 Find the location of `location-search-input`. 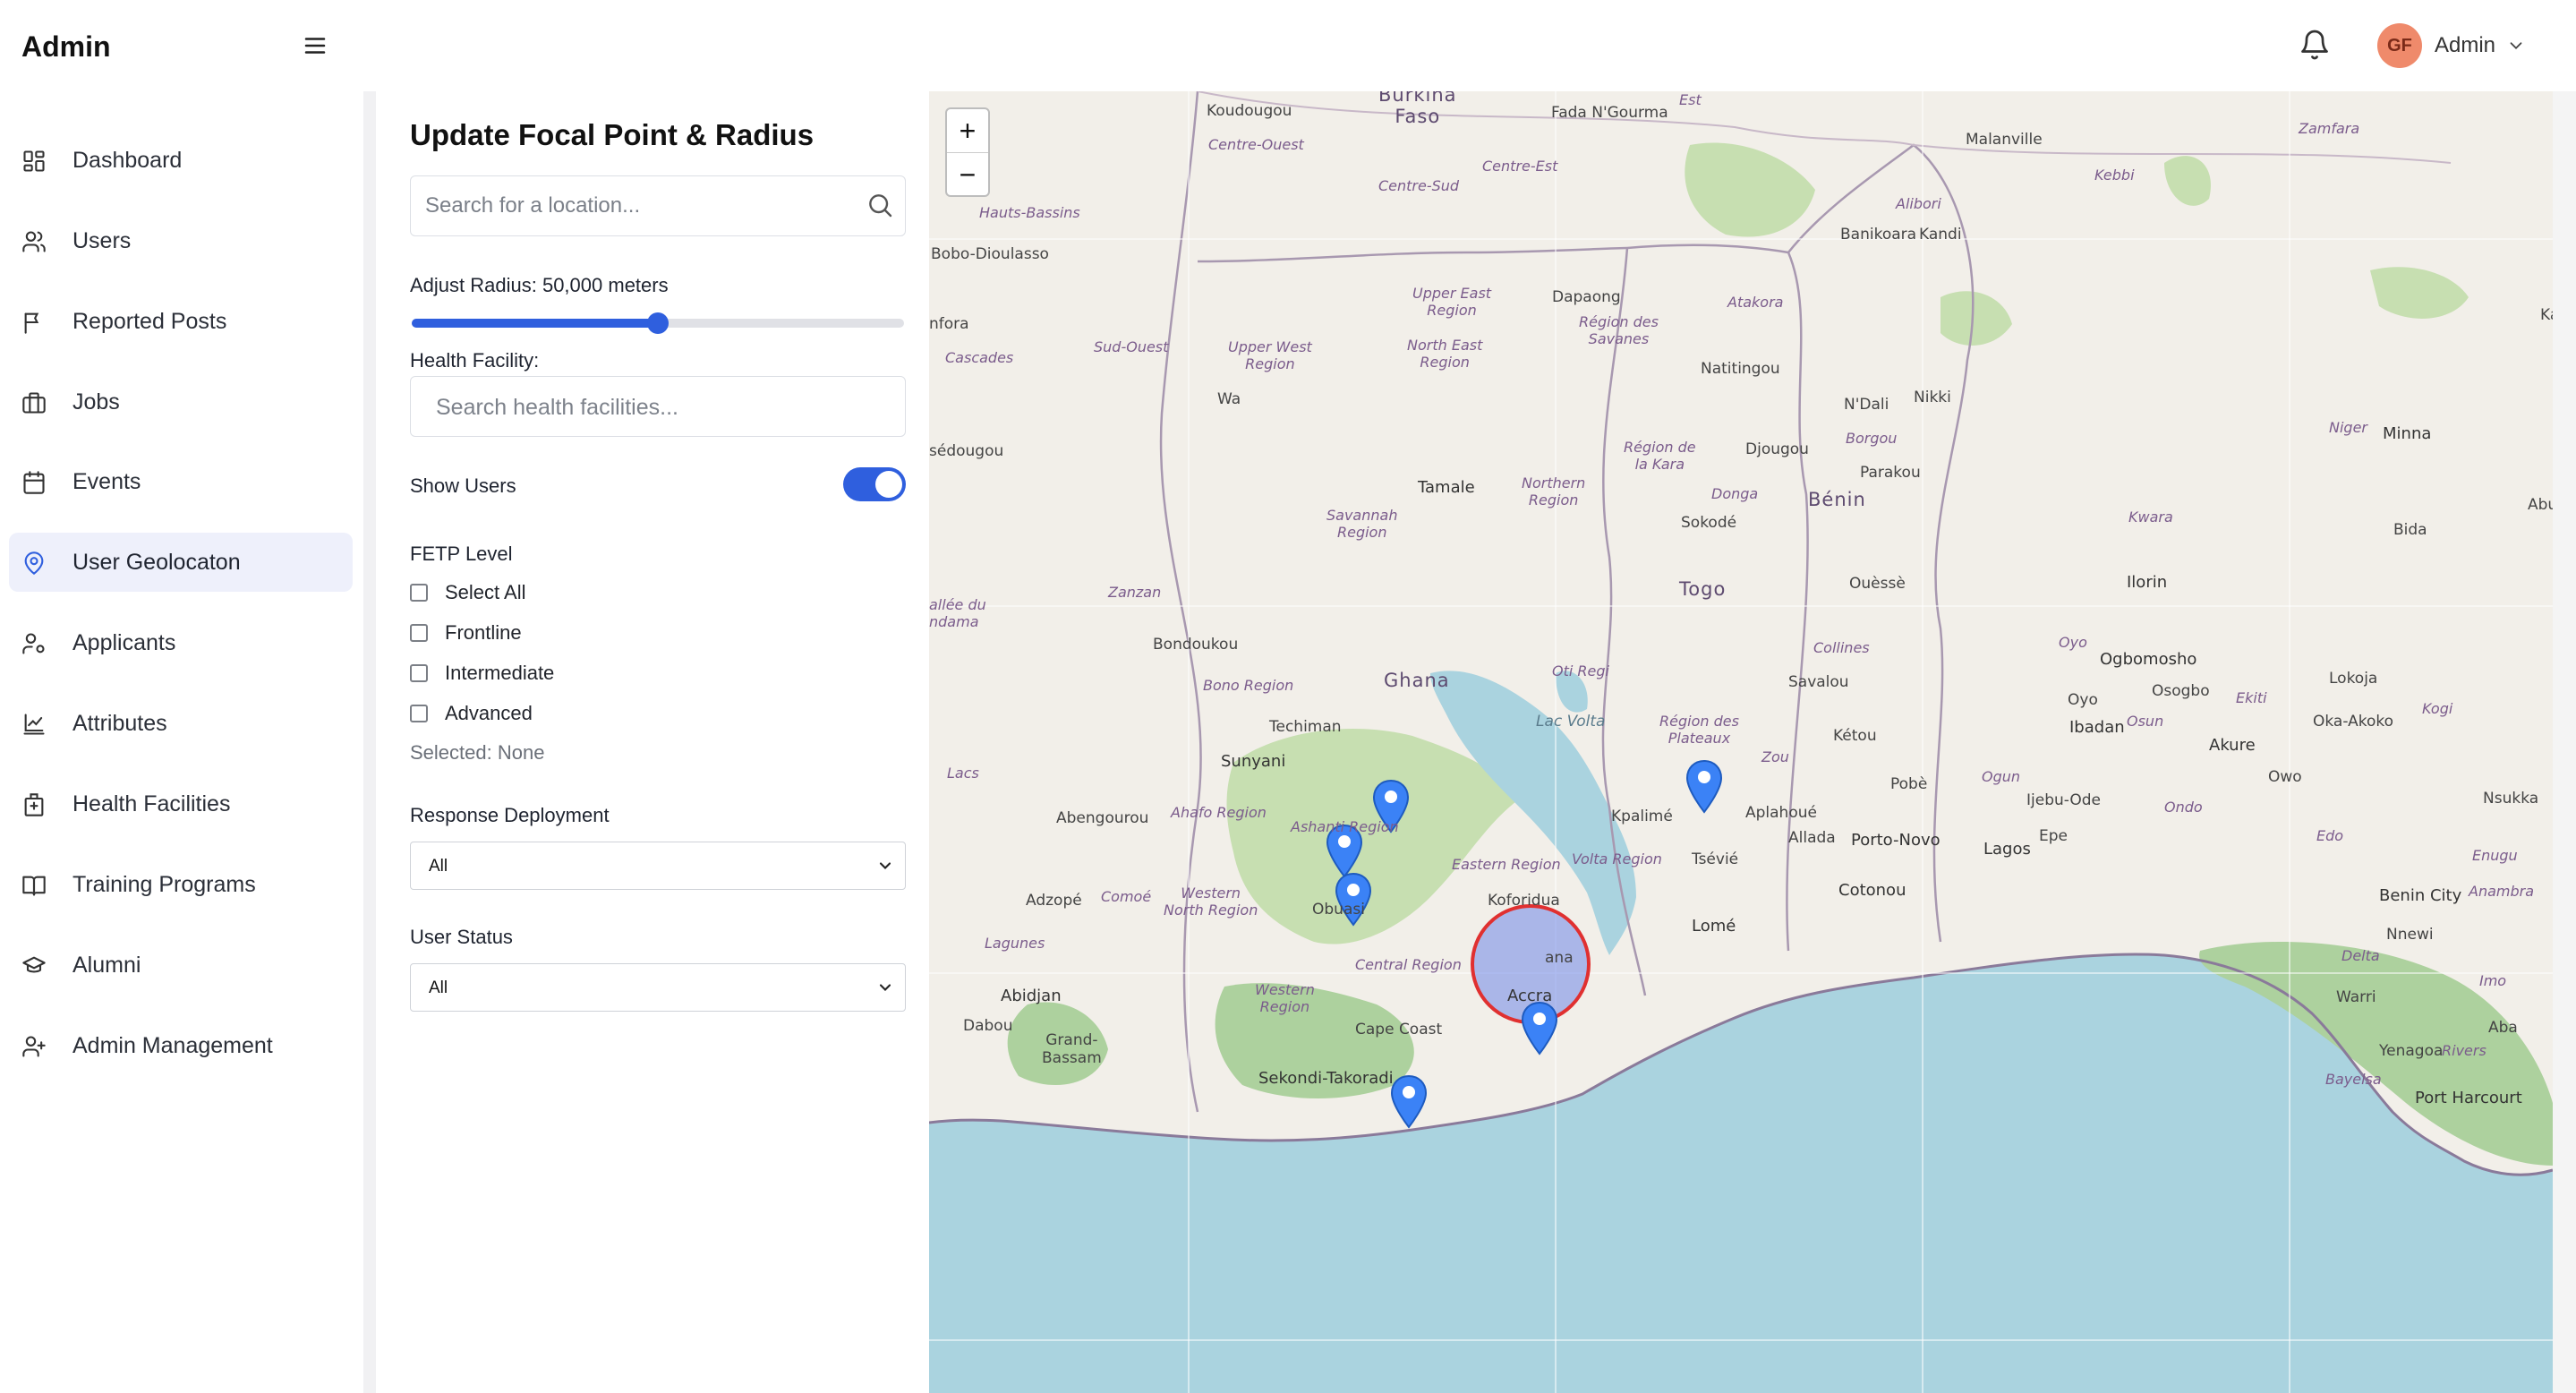

location-search-input is located at coordinates (635, 206).